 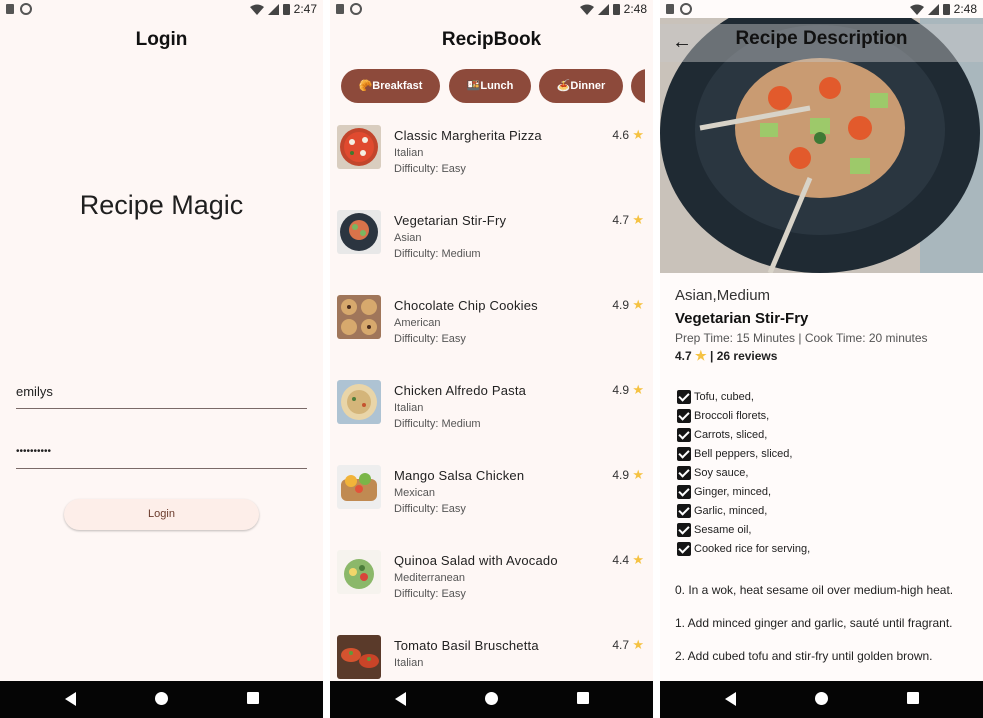 What do you see at coordinates (743, 454) in the screenshot?
I see `ingredient-label: Bell peppers, sliced,` at bounding box center [743, 454].